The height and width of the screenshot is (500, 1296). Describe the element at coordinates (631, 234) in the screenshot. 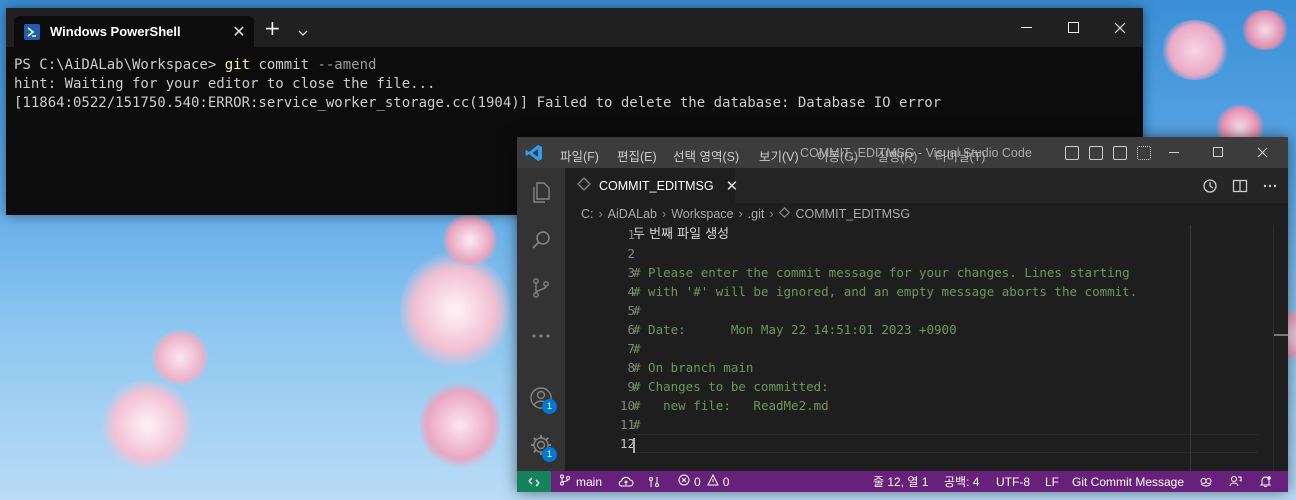

I see `line-number: 1` at that location.